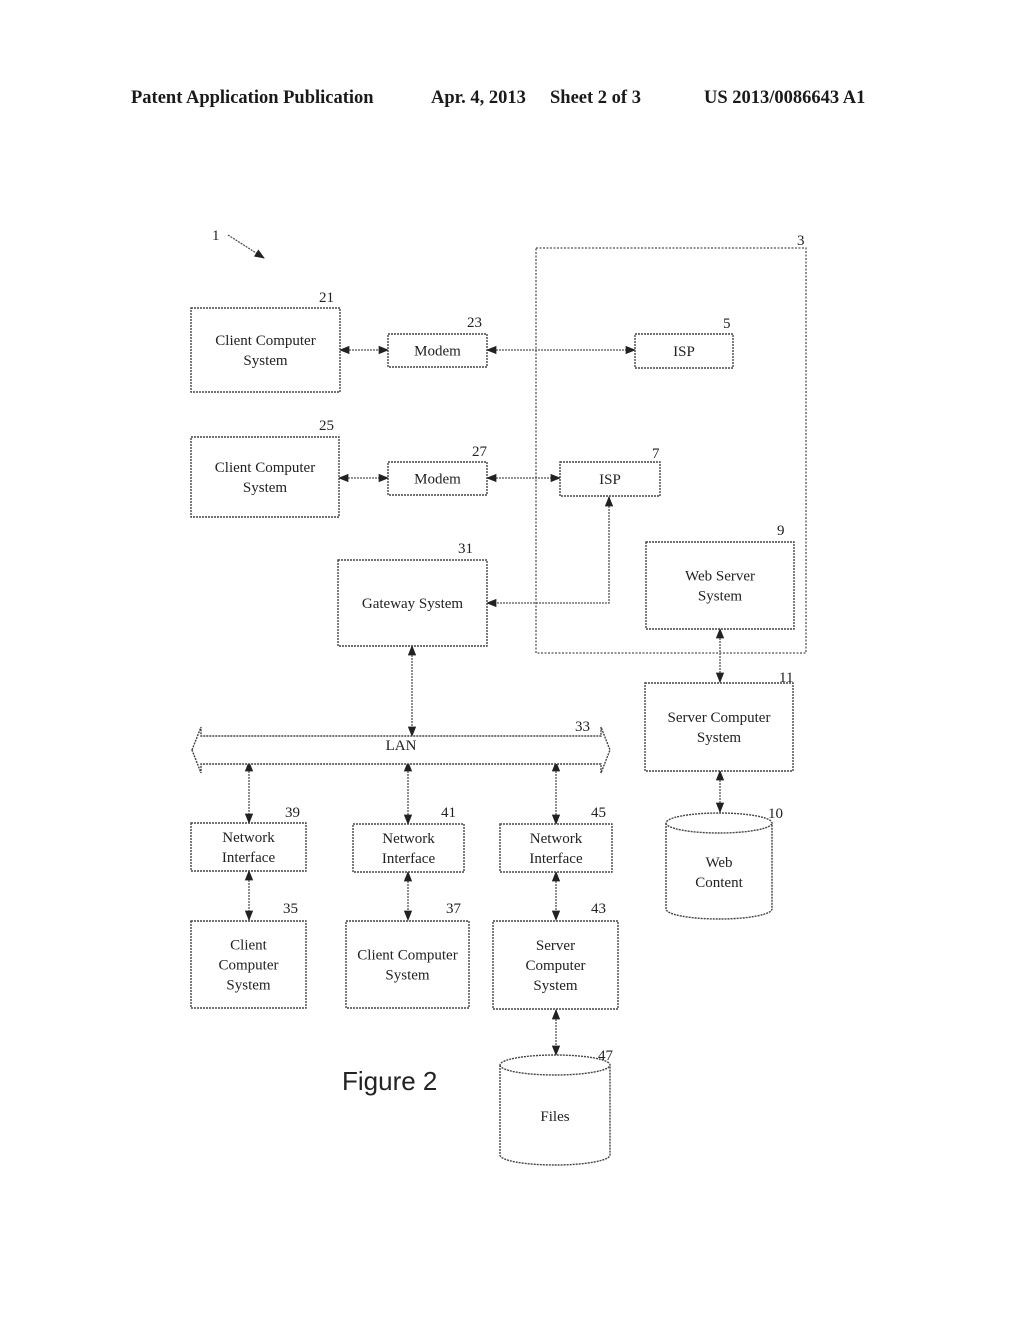 This screenshot has height=1320, width=1024. I want to click on node-server11: Server Computer System 11, so click(719, 721).